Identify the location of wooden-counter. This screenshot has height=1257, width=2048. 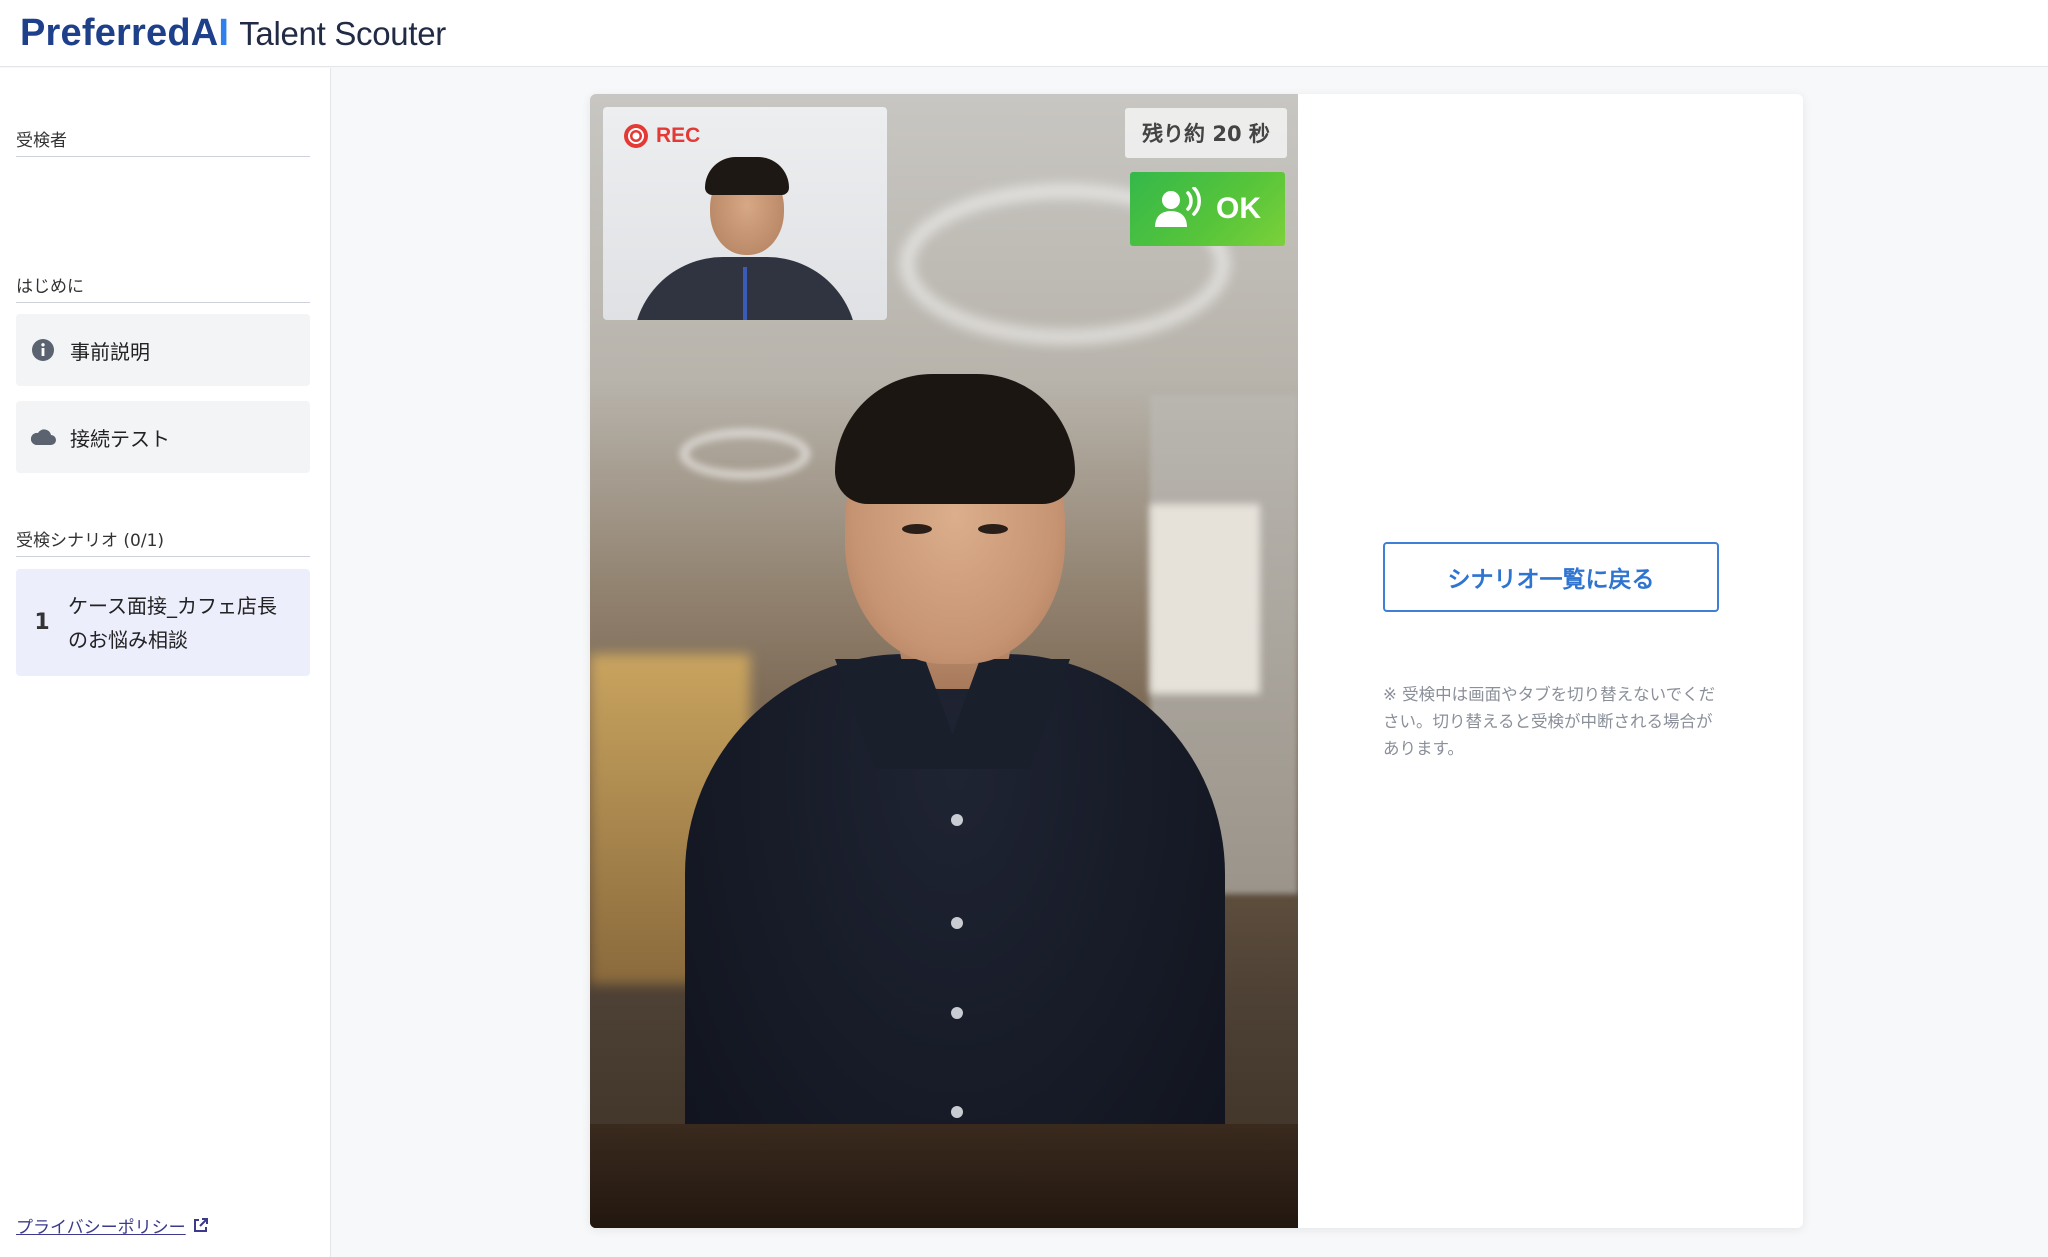
(944, 1176).